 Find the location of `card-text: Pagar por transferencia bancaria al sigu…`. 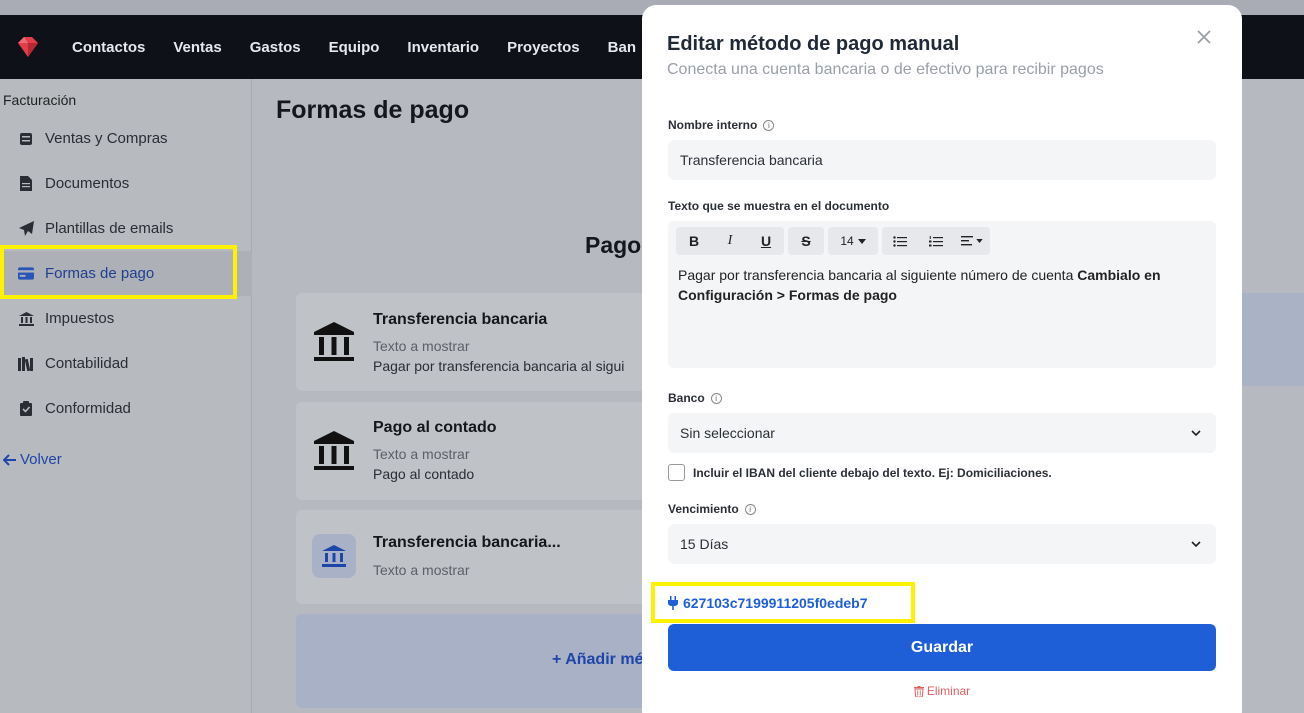

card-text: Pagar por transferencia bancaria al sigu… is located at coordinates (499, 366).